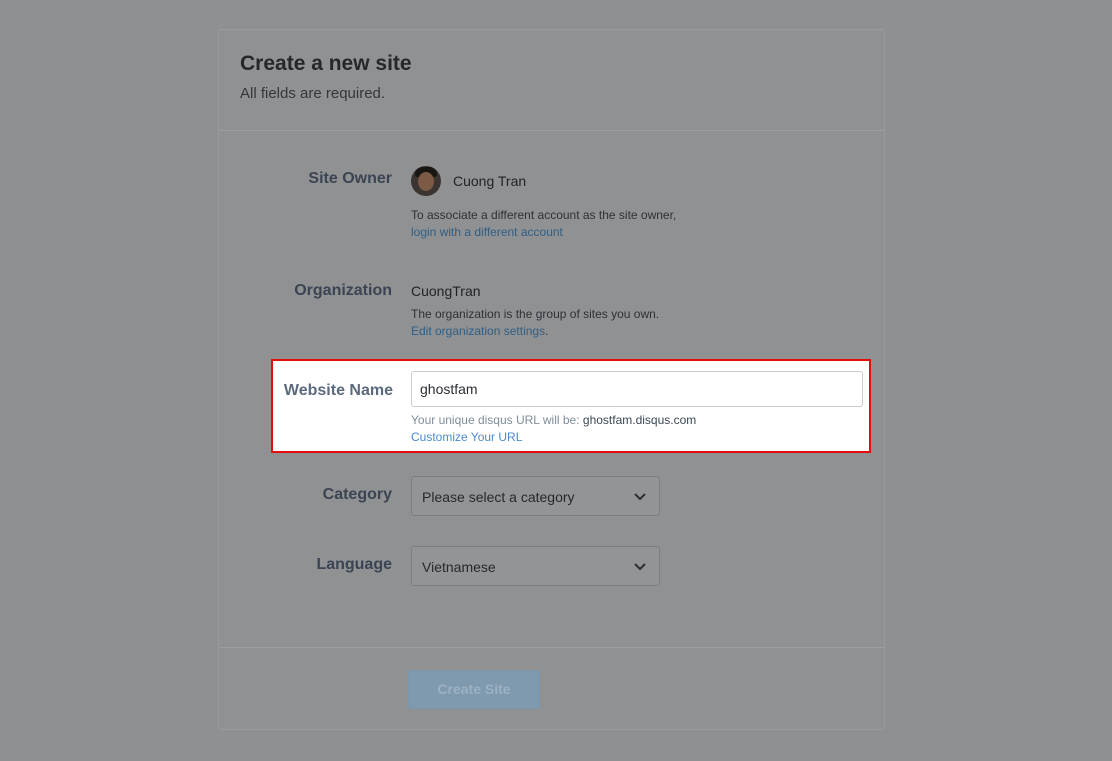 The height and width of the screenshot is (761, 1112). What do you see at coordinates (350, 178) in the screenshot?
I see `site-owner-label: Site Owner` at bounding box center [350, 178].